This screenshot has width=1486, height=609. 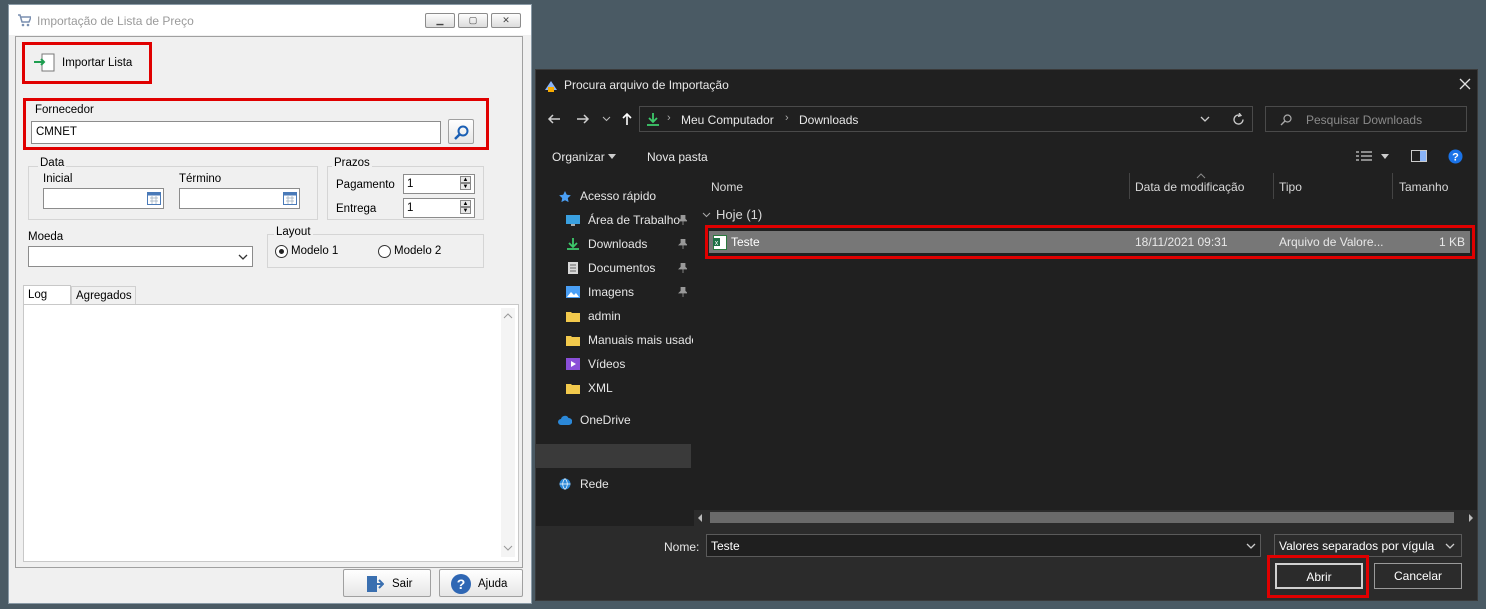 I want to click on ajuda-button: ? Ajuda, so click(x=481, y=583).